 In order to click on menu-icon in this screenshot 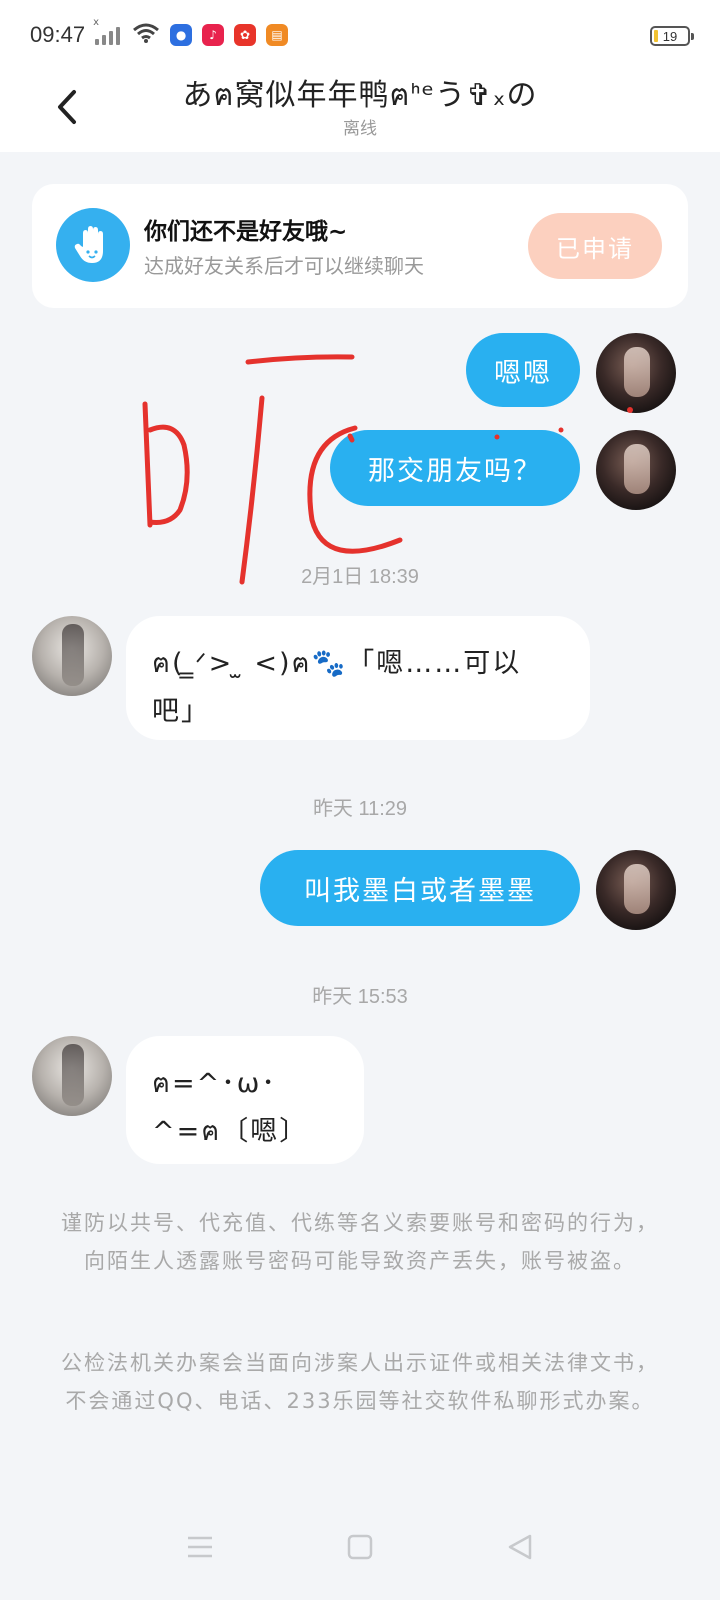, I will do `click(200, 1547)`.